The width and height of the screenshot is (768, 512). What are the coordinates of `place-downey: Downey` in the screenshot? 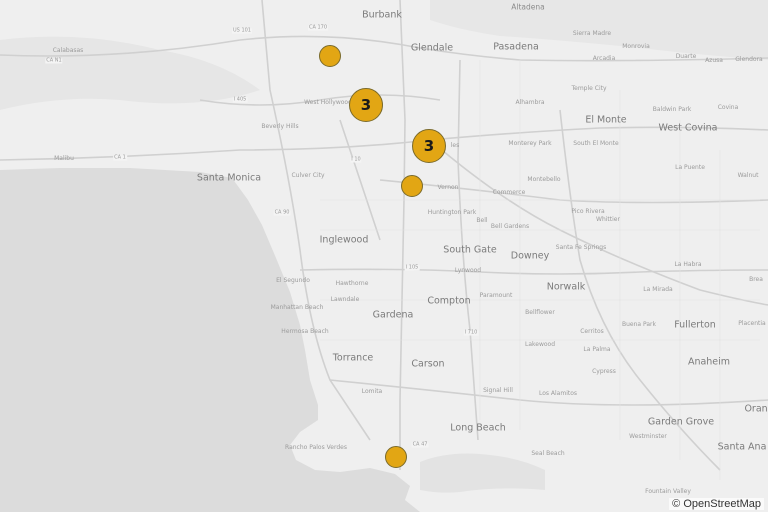 It's located at (530, 256).